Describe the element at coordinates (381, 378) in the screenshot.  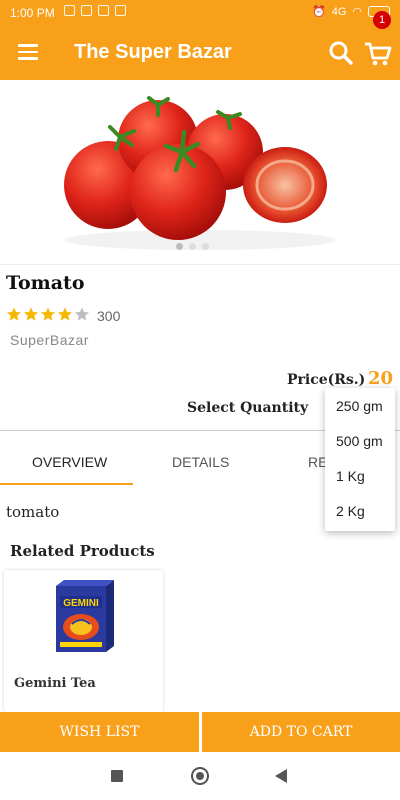
I see `price-value: 20` at that location.